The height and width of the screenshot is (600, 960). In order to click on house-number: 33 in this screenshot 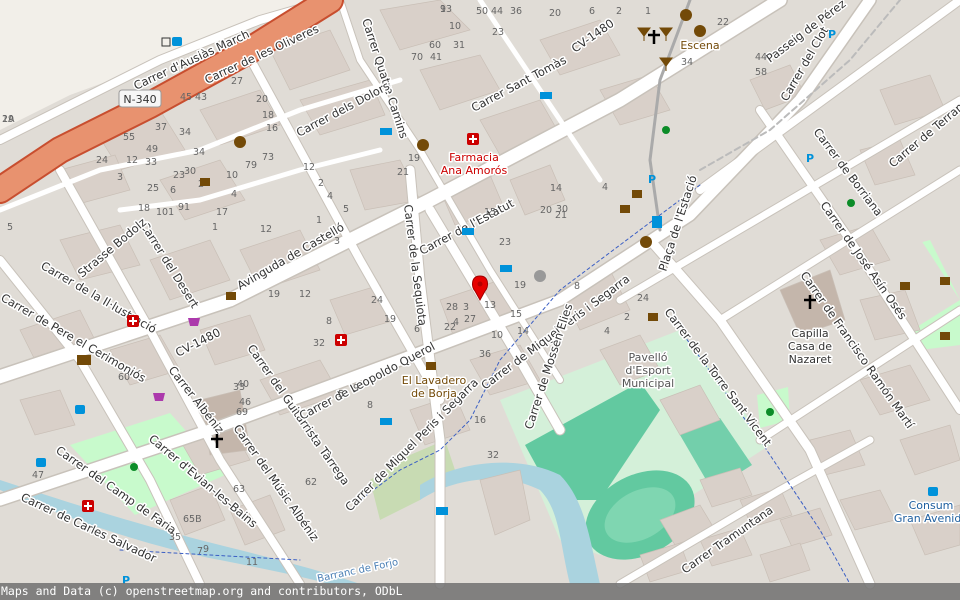, I will do `click(239, 387)`.